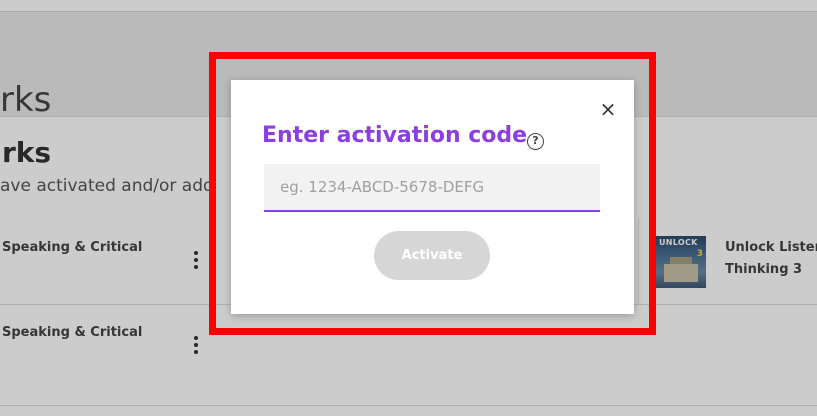  What do you see at coordinates (395, 135) in the screenshot?
I see `dialog-title: Enter activation code` at bounding box center [395, 135].